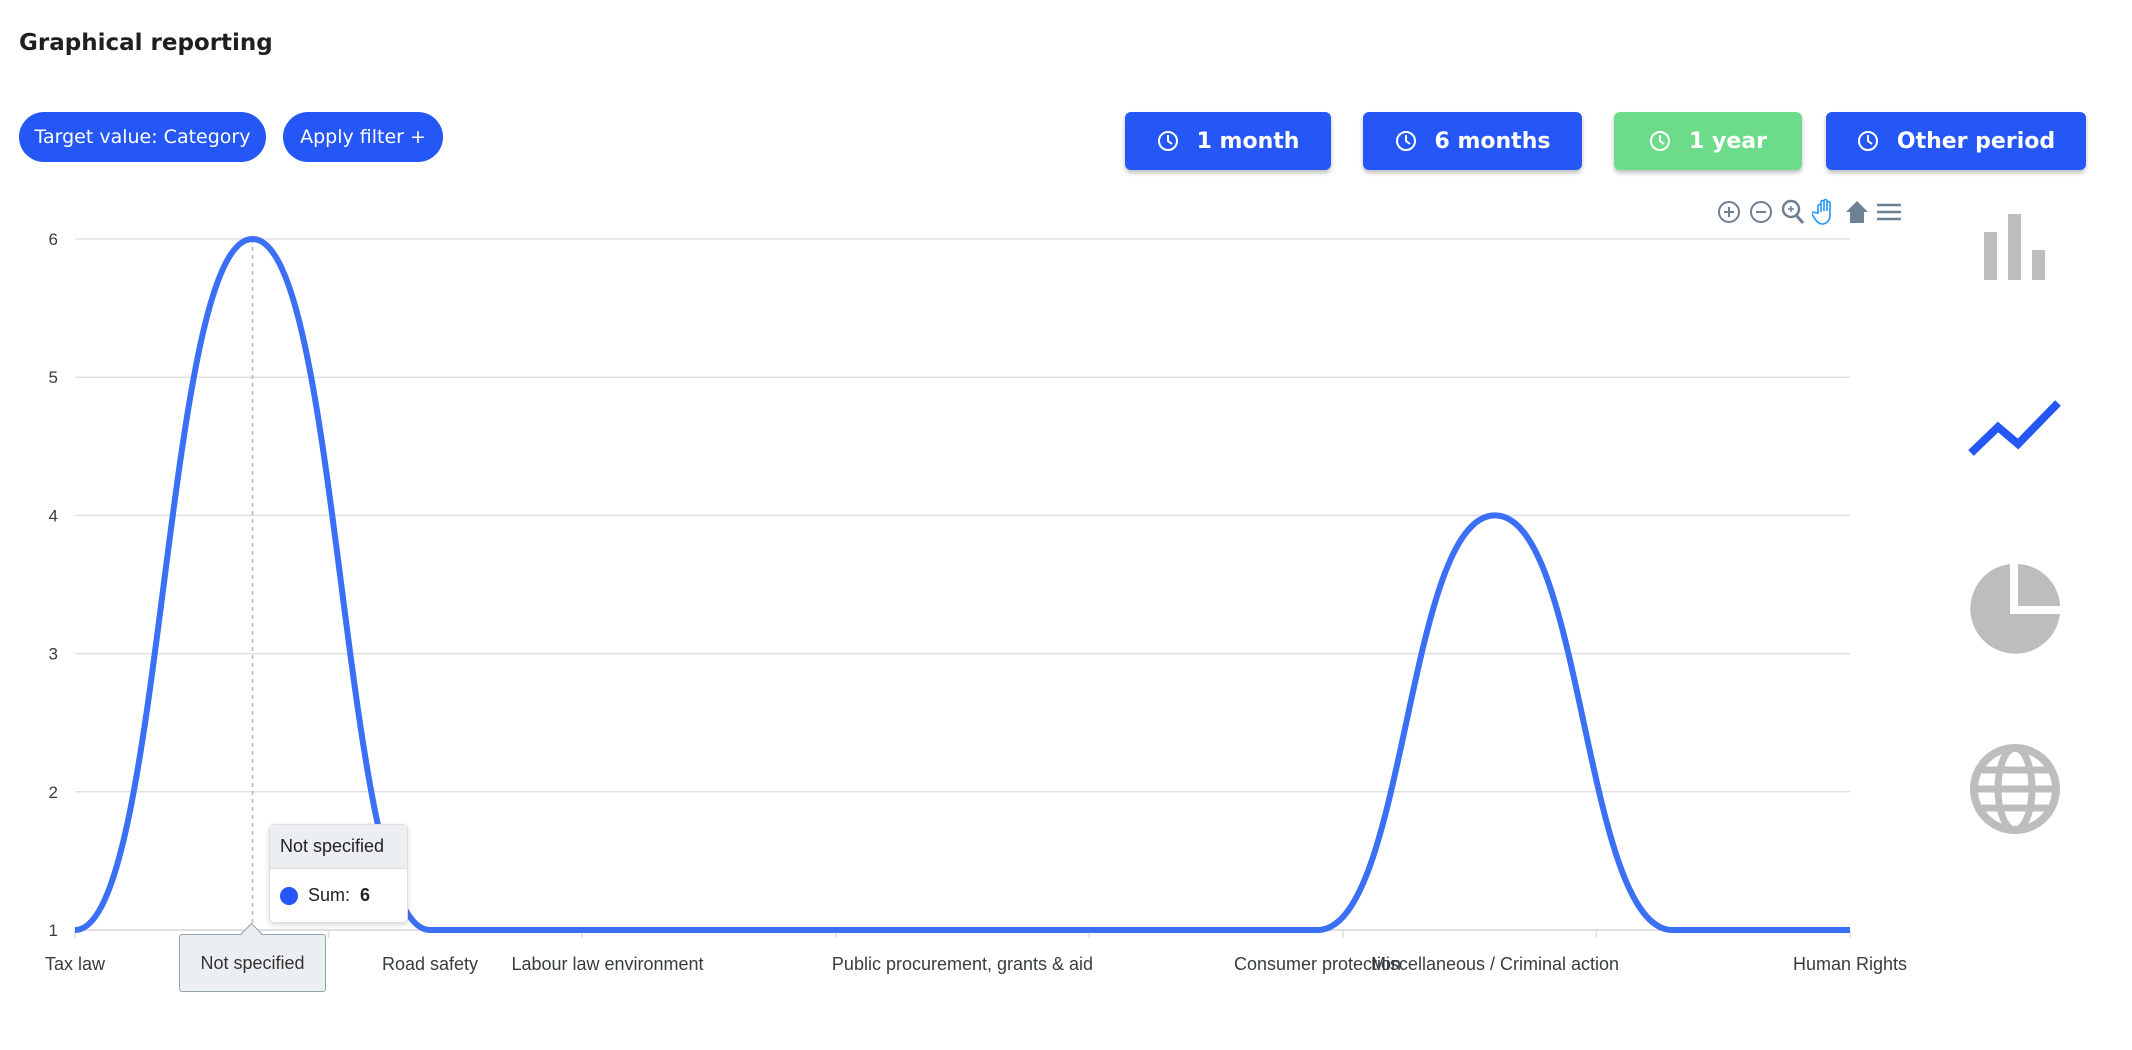 This screenshot has width=2132, height=1050. What do you see at coordinates (1976, 141) in the screenshot?
I see `period-label: Other period` at bounding box center [1976, 141].